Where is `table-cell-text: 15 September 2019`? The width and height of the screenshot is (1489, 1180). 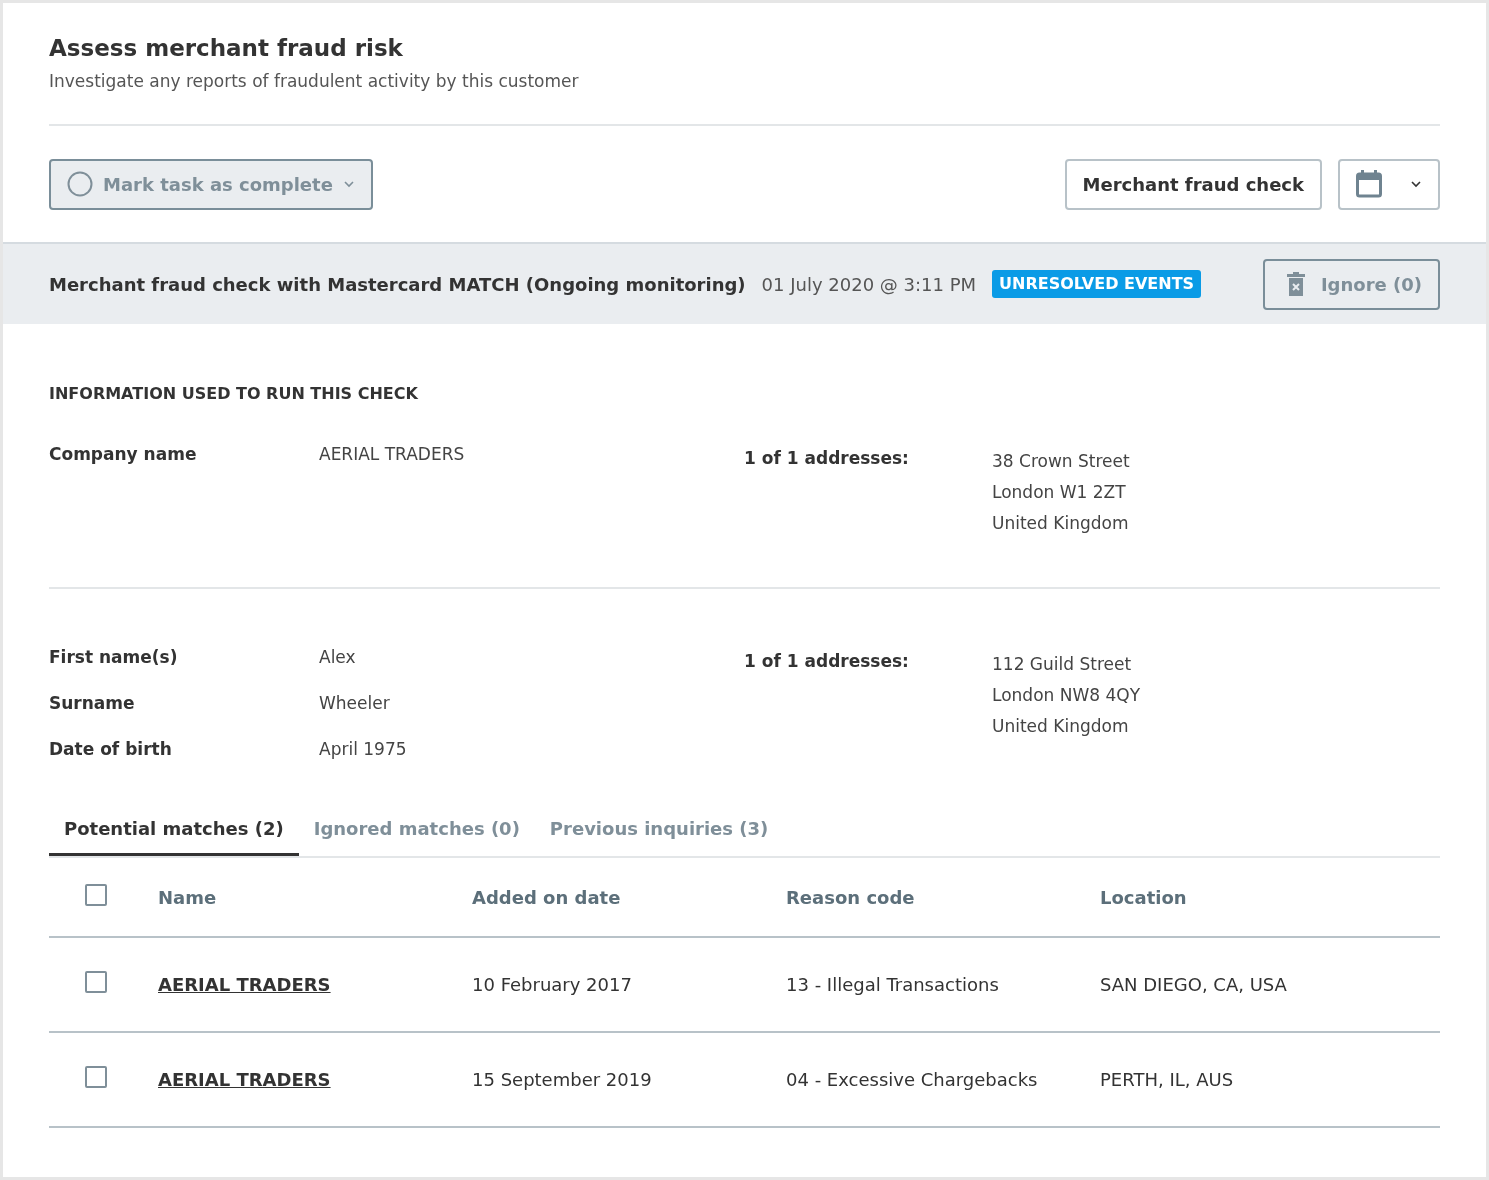 table-cell-text: 15 September 2019 is located at coordinates (562, 1080).